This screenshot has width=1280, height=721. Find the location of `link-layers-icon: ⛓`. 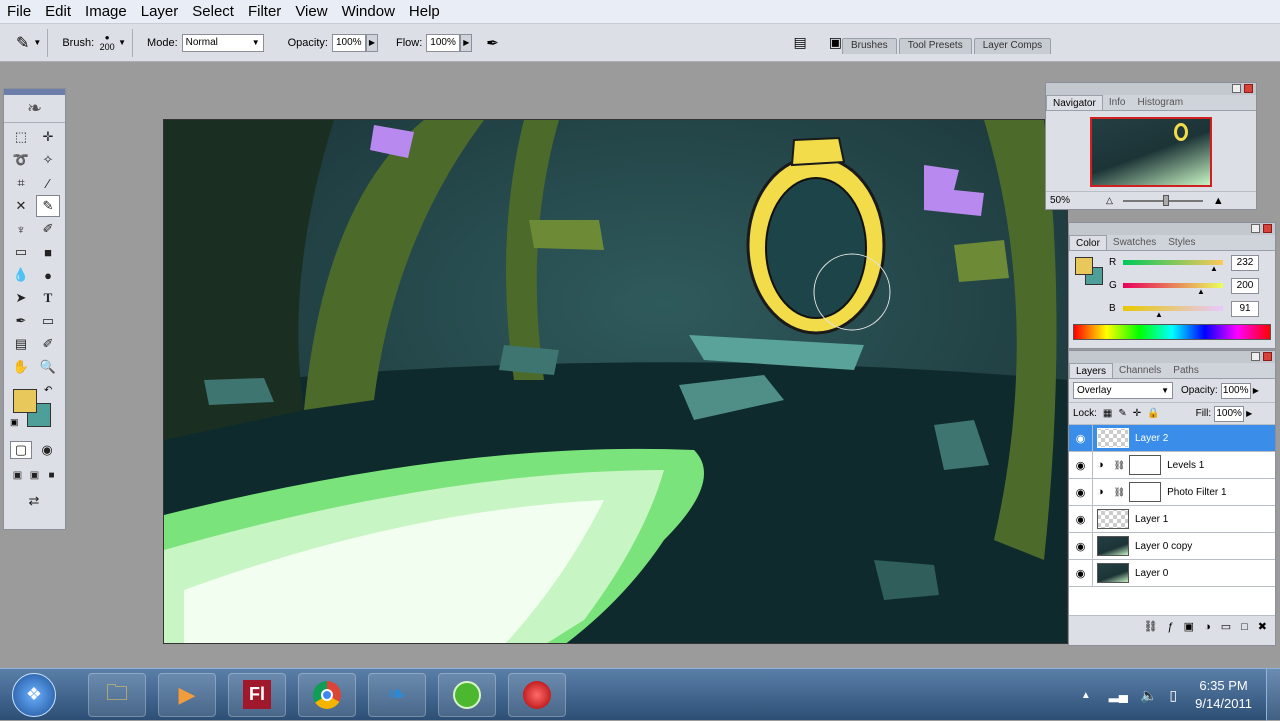

link-layers-icon: ⛓ is located at coordinates (1151, 626).